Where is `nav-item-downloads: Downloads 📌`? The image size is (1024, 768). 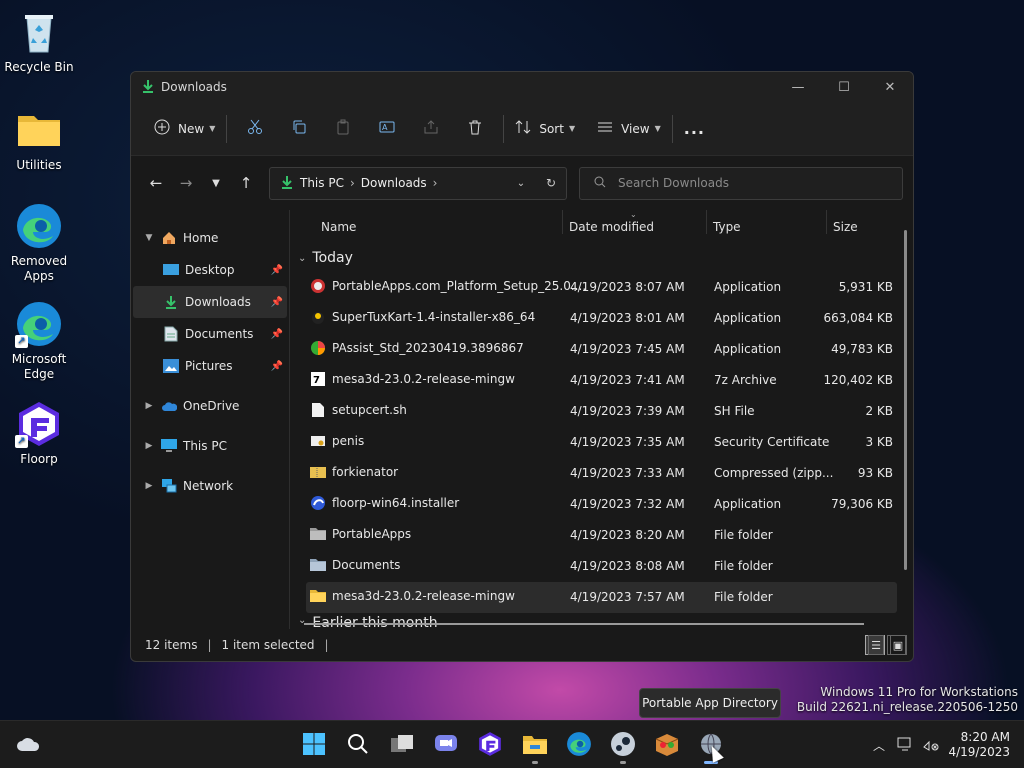
nav-item-downloads: Downloads 📌 is located at coordinates (210, 302).